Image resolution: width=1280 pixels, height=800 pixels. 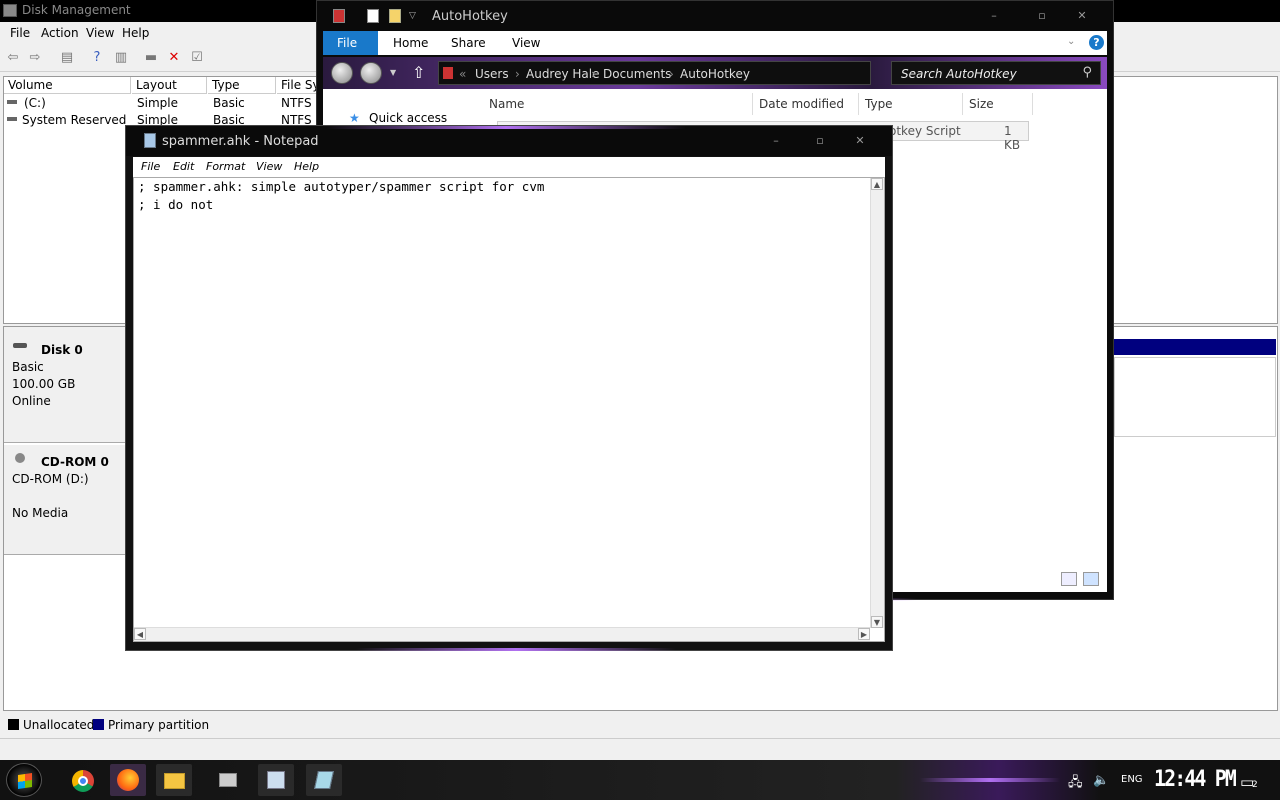 What do you see at coordinates (492, 74) in the screenshot?
I see `breadcrumb-users: Users` at bounding box center [492, 74].